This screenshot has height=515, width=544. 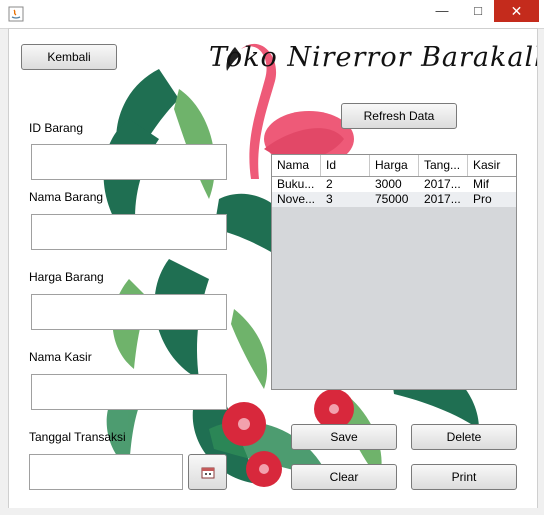 I want to click on maximize-button: □, so click(x=478, y=11).